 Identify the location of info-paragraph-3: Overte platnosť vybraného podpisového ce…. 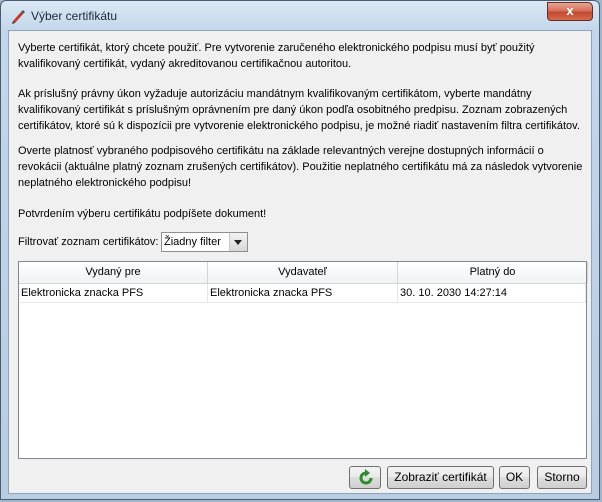
(300, 167).